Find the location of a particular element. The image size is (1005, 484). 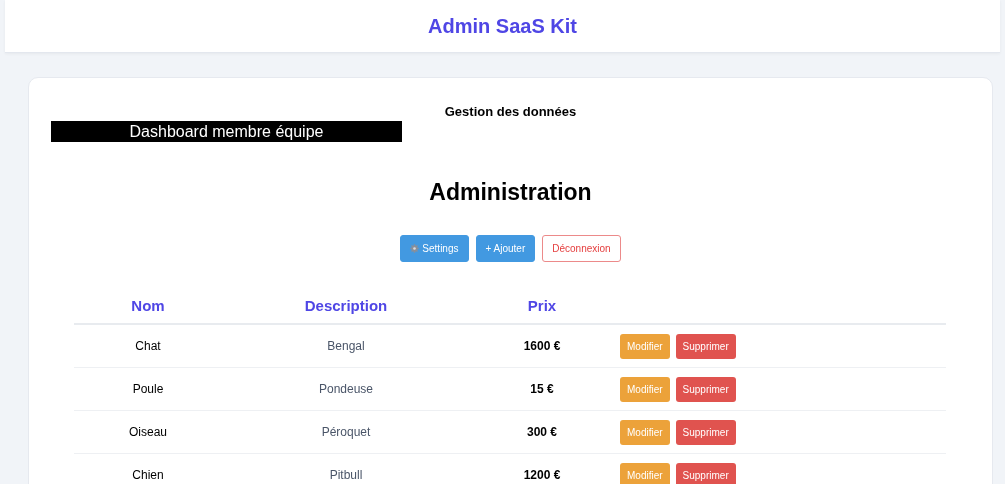

dashboard-banner: Dashboard membre équipe is located at coordinates (226, 131).